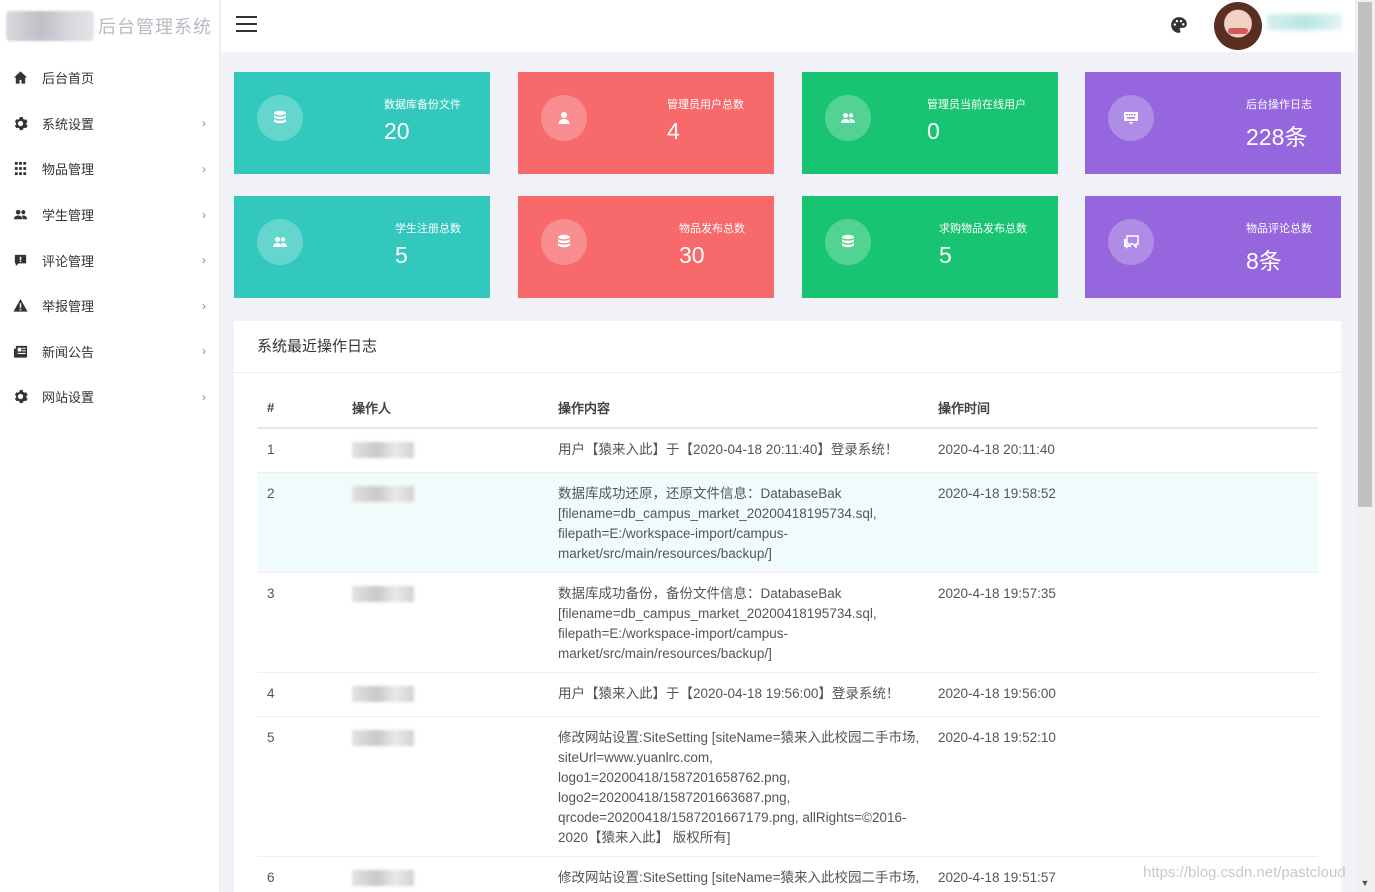  Describe the element at coordinates (428, 244) in the screenshot. I see `stat-card-text: 学生注册总数 5` at that location.